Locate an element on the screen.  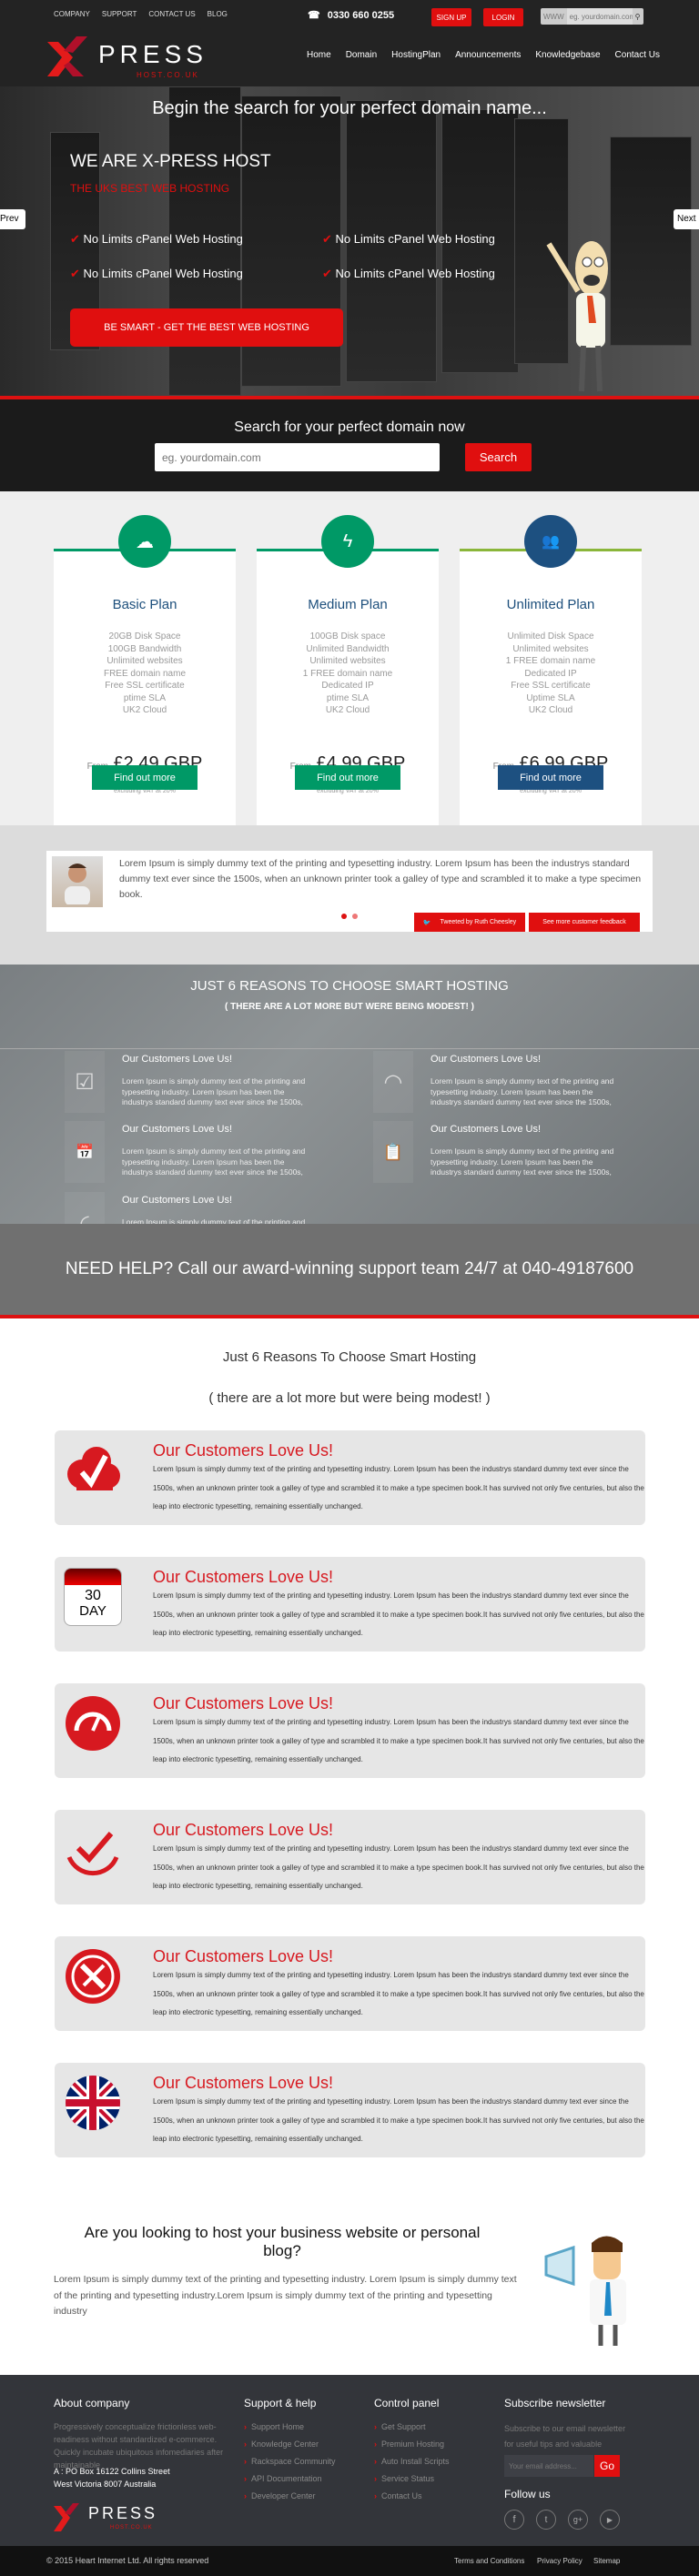
logo-subtext: HOST.CO.UK is located at coordinates (168, 75).